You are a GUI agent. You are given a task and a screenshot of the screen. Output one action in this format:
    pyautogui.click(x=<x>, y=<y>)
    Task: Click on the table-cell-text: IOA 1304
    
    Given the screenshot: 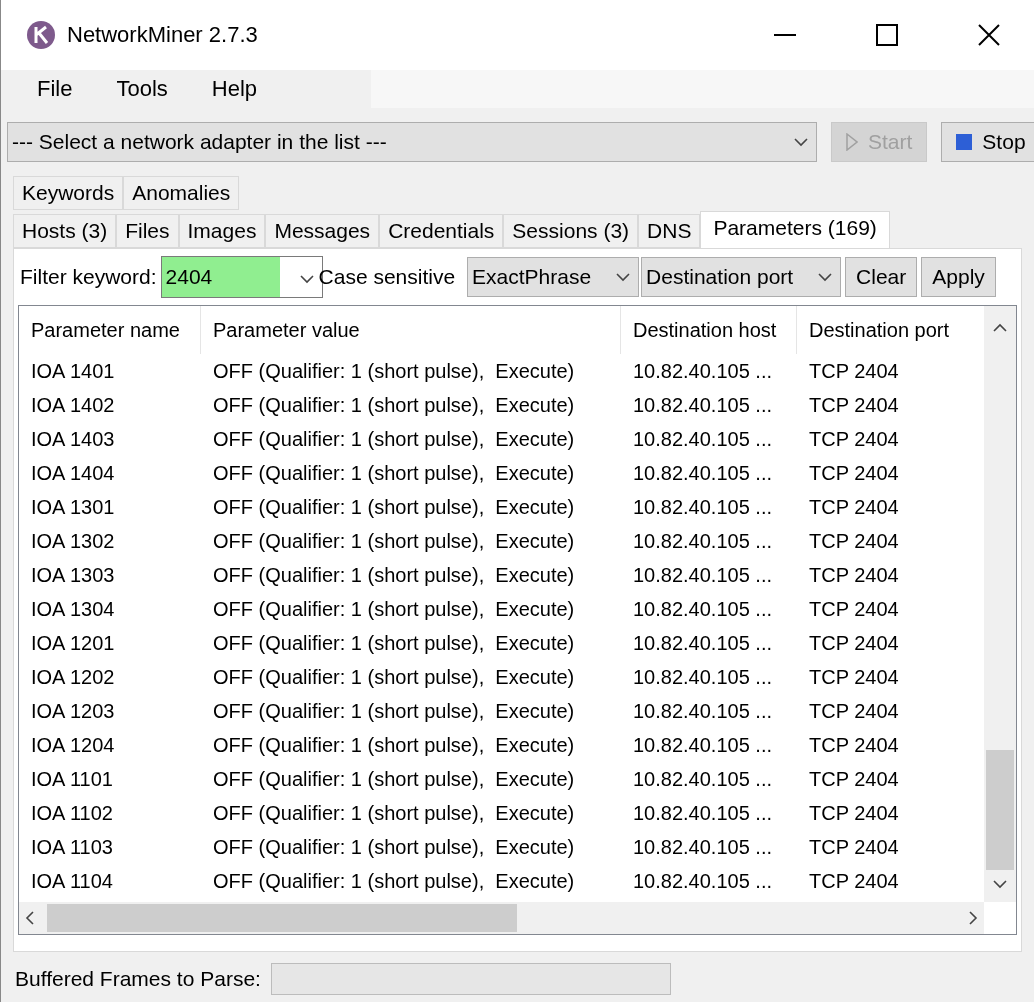 What is the action you would take?
    pyautogui.click(x=73, y=609)
    